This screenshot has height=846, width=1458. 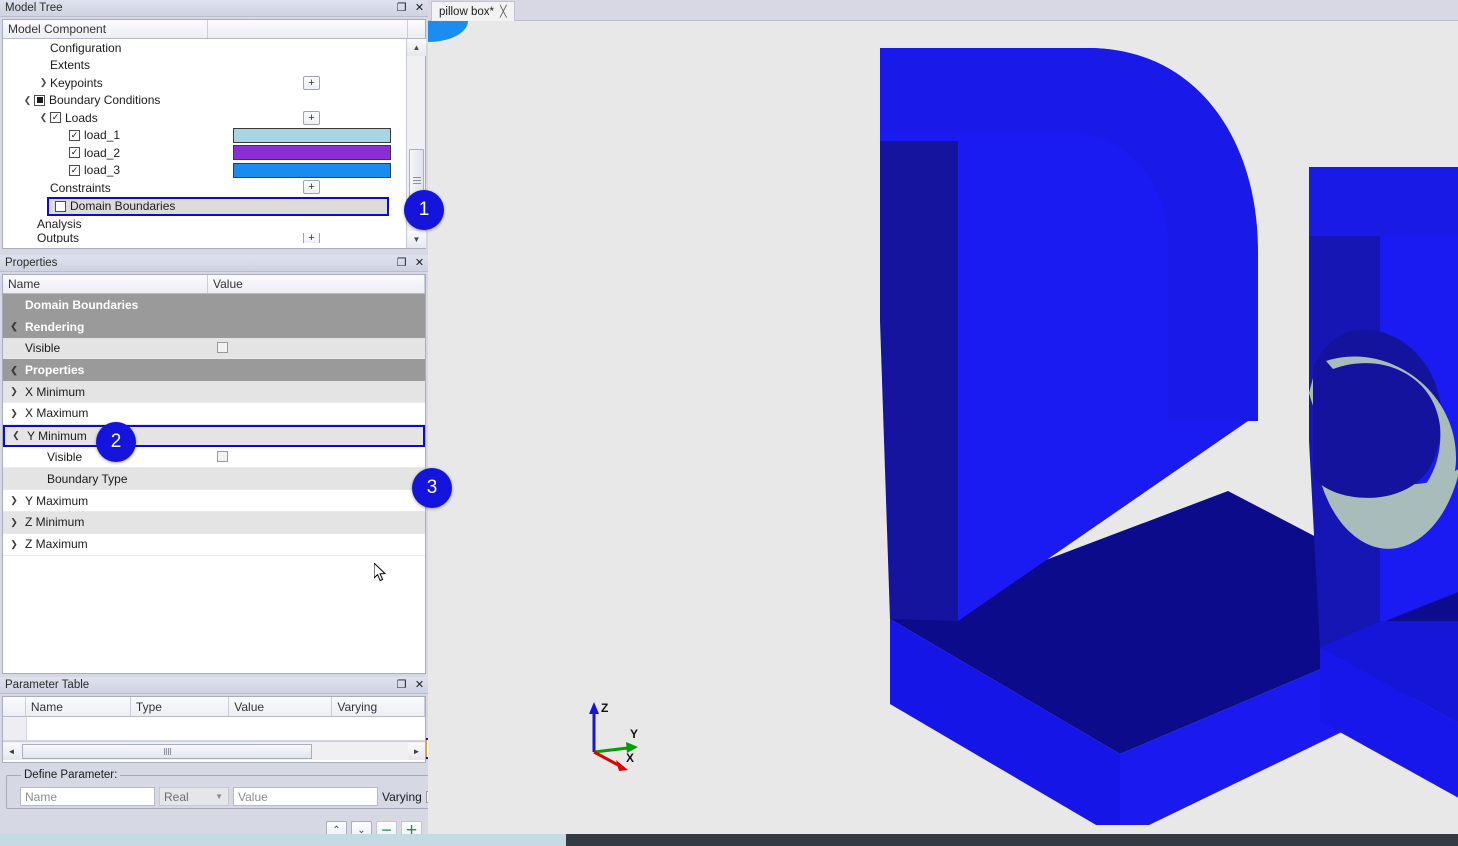 What do you see at coordinates (416, 751) in the screenshot?
I see `scroll-right-icon: ►` at bounding box center [416, 751].